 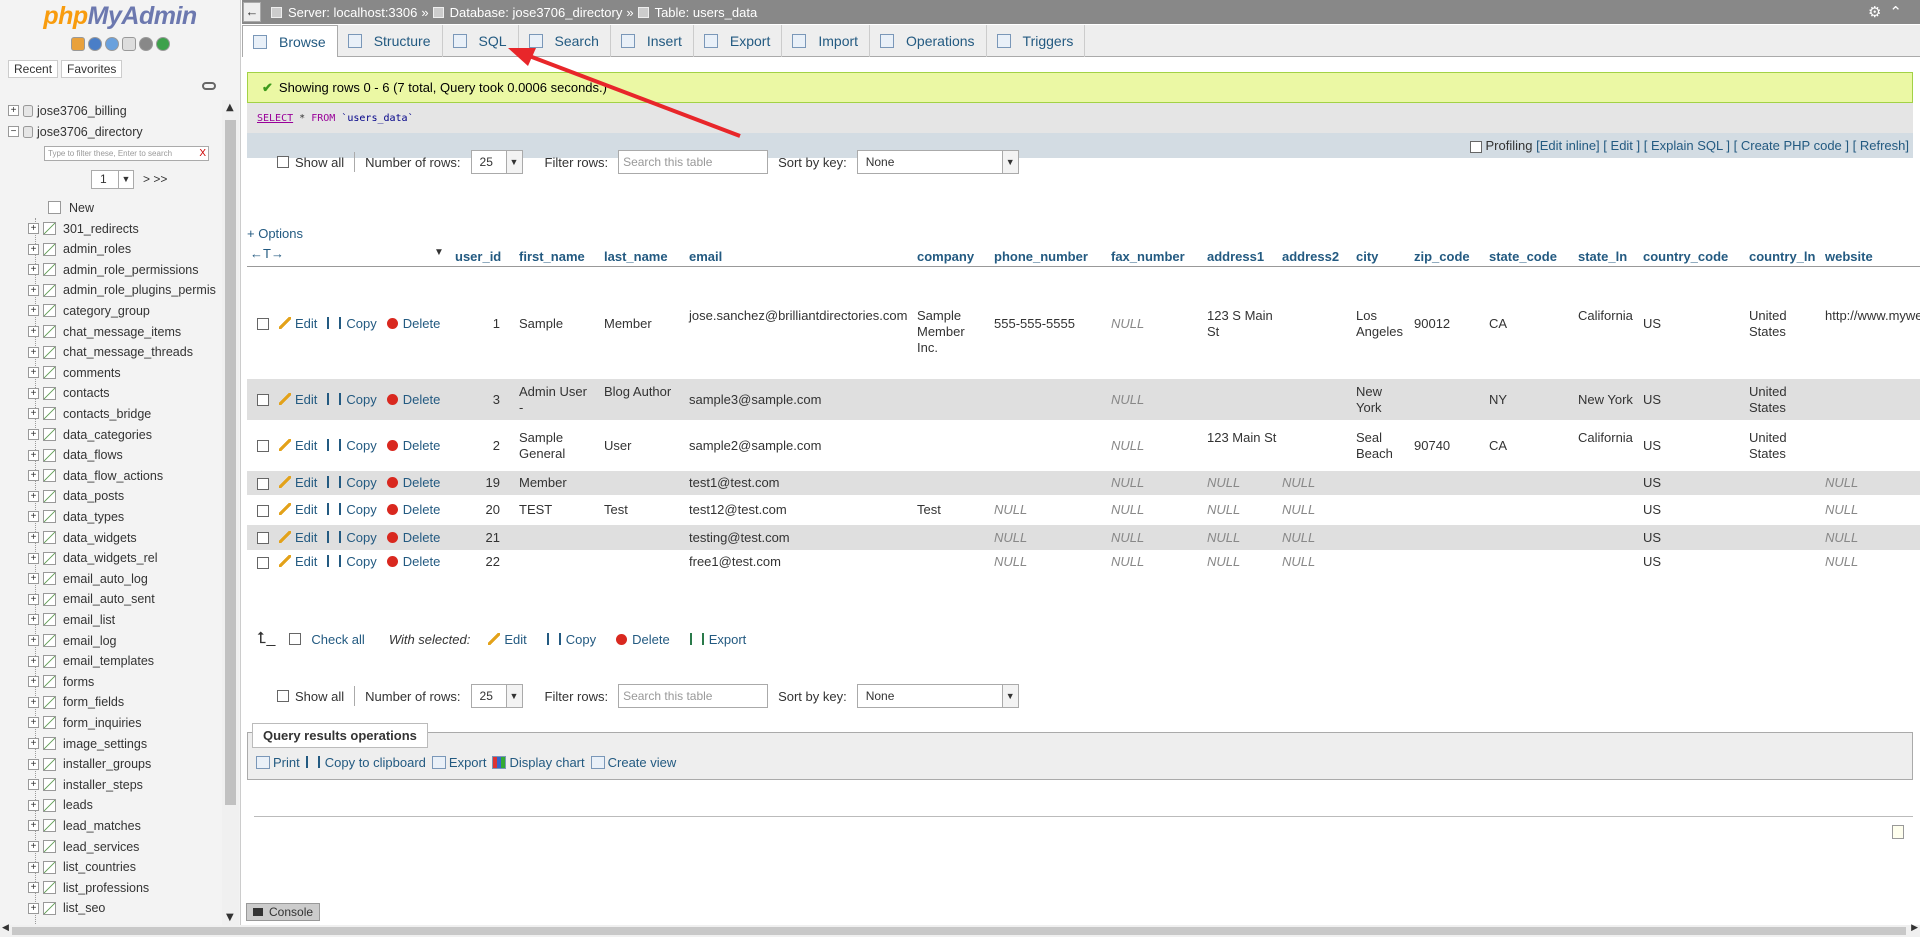 I want to click on row-edit-button: Edit, so click(x=306, y=509).